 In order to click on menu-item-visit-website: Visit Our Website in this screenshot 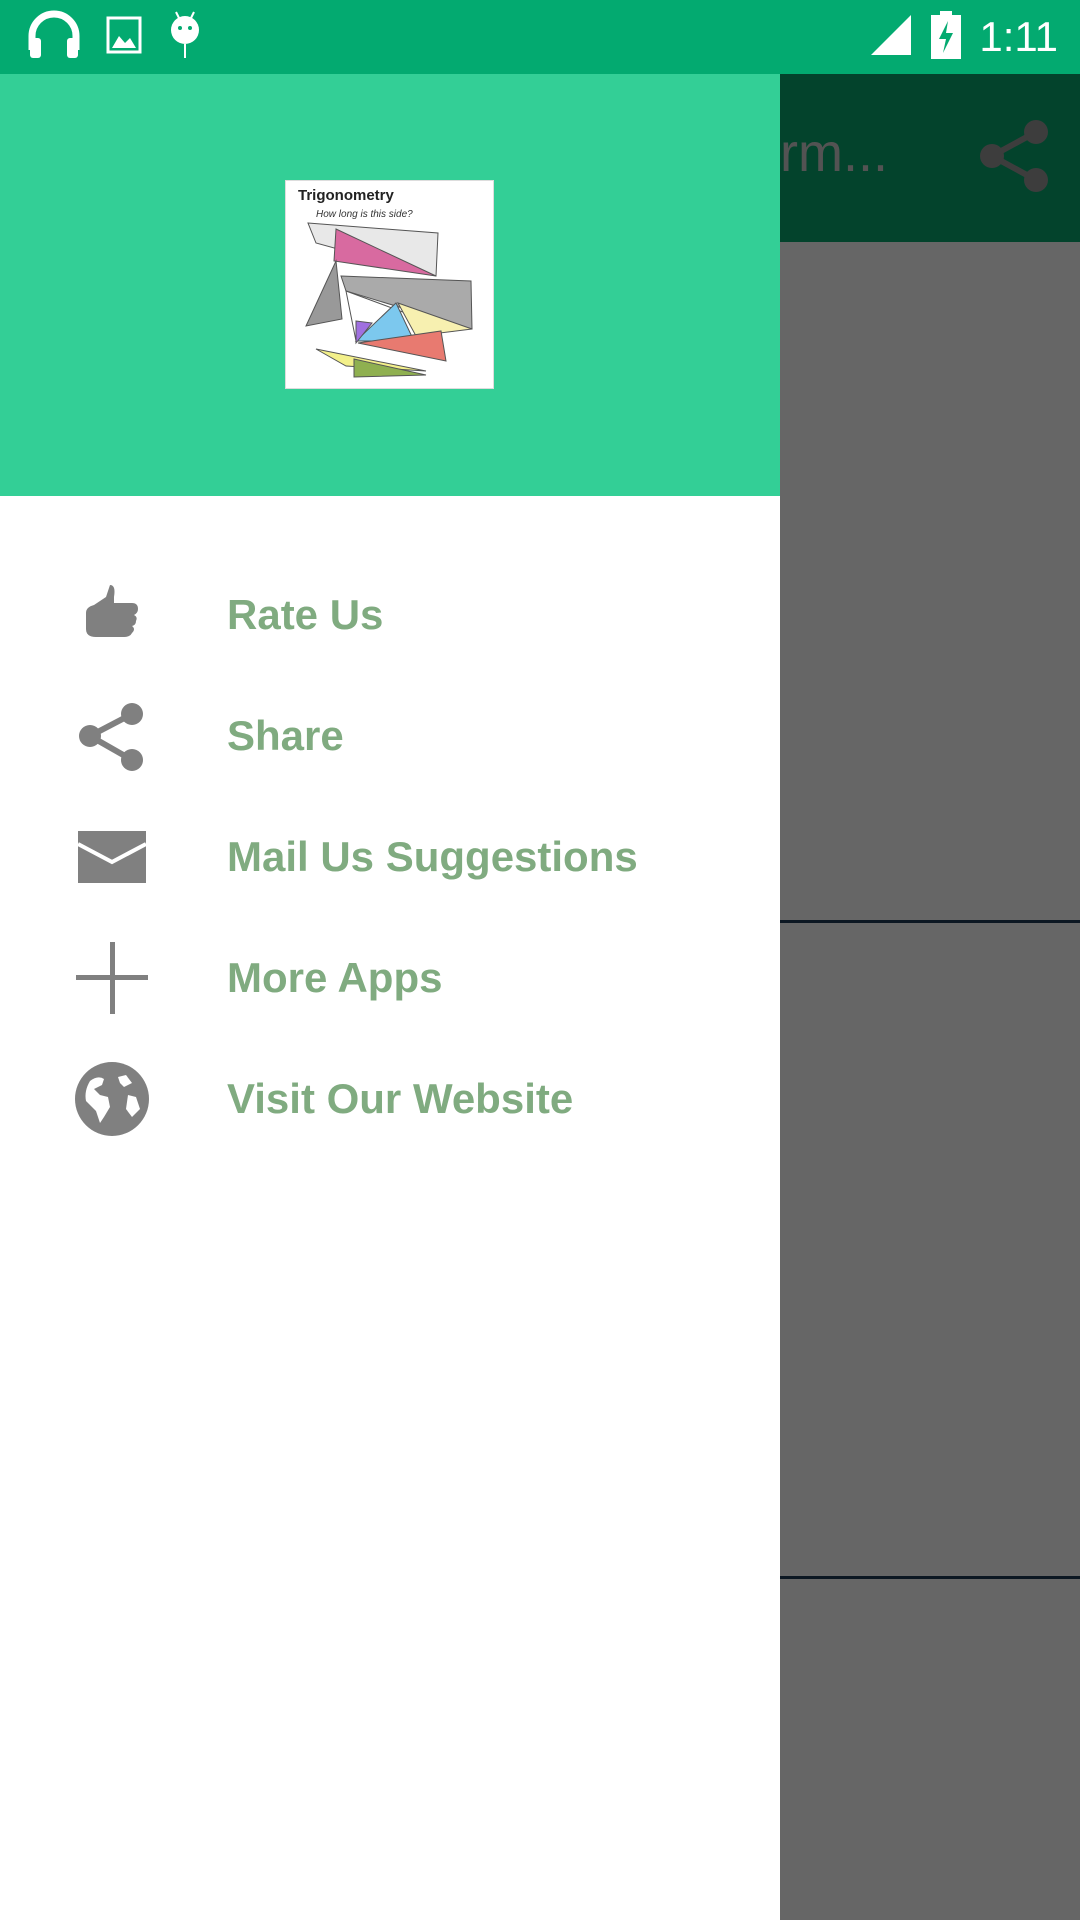, I will do `click(390, 1098)`.